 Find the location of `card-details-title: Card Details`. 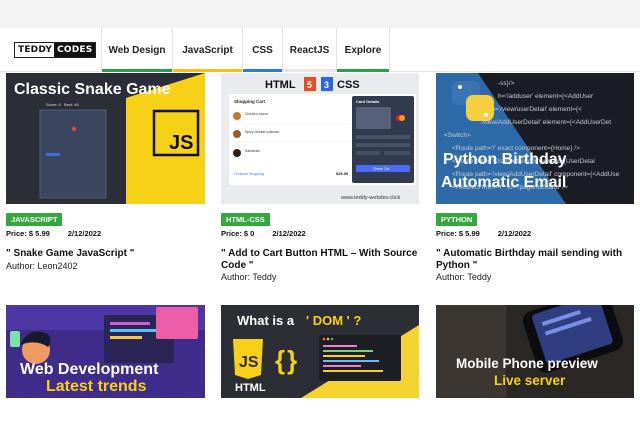

card-details-title: Card Details is located at coordinates (368, 101).